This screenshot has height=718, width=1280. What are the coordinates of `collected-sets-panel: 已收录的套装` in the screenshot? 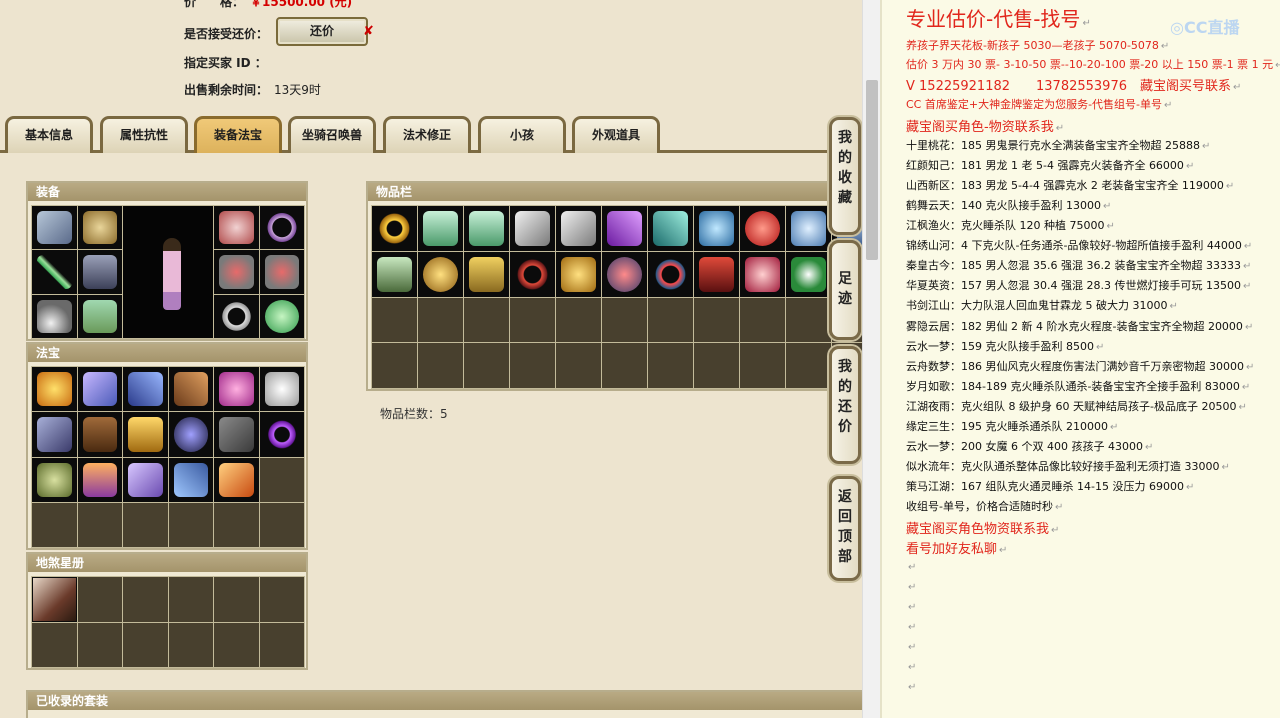 It's located at (445, 704).